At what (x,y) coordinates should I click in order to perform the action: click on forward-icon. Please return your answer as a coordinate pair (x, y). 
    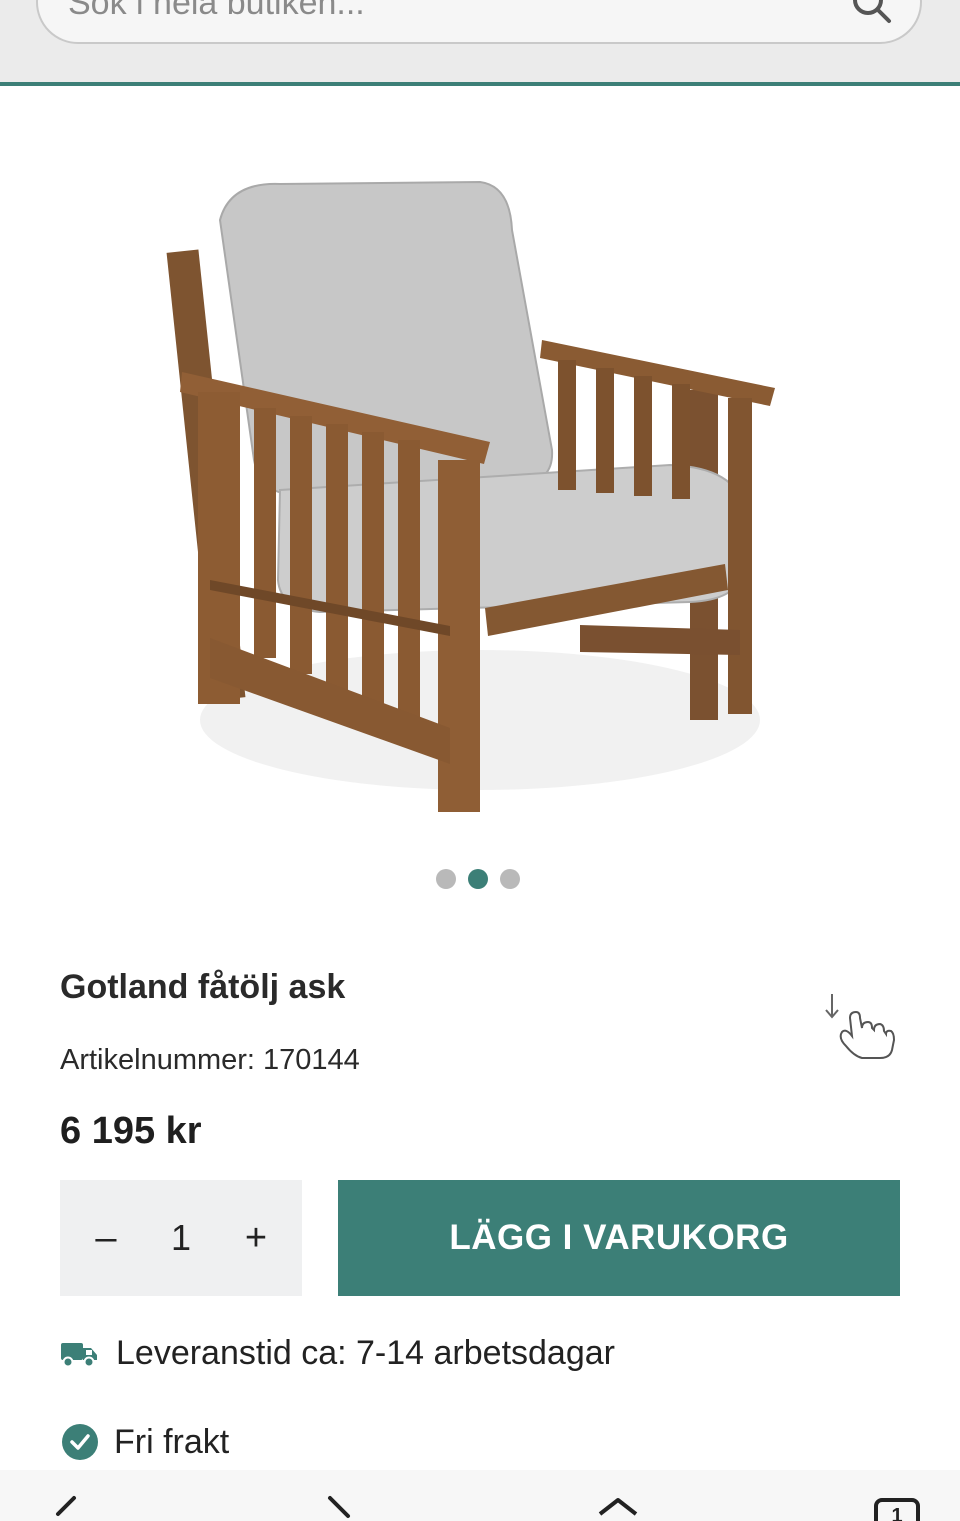
    Looking at the image, I should click on (346, 1506).